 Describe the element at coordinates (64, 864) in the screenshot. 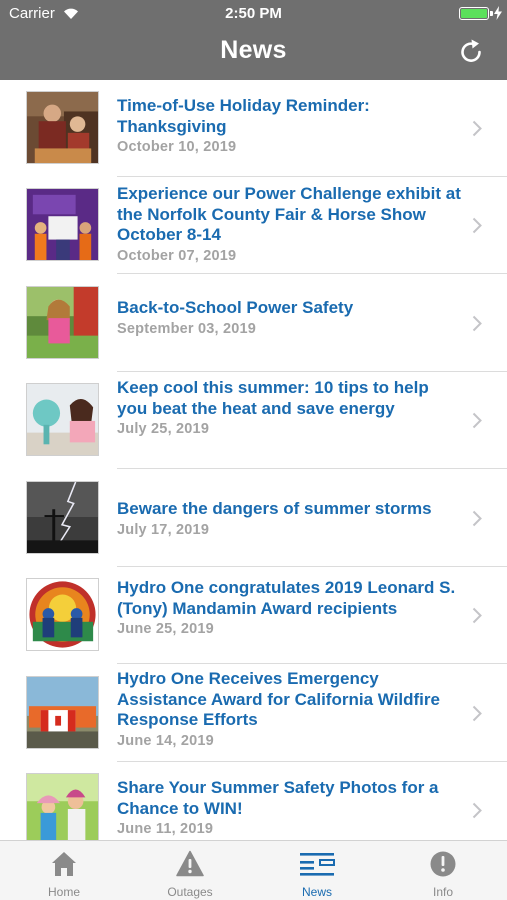

I see `home-icon` at that location.